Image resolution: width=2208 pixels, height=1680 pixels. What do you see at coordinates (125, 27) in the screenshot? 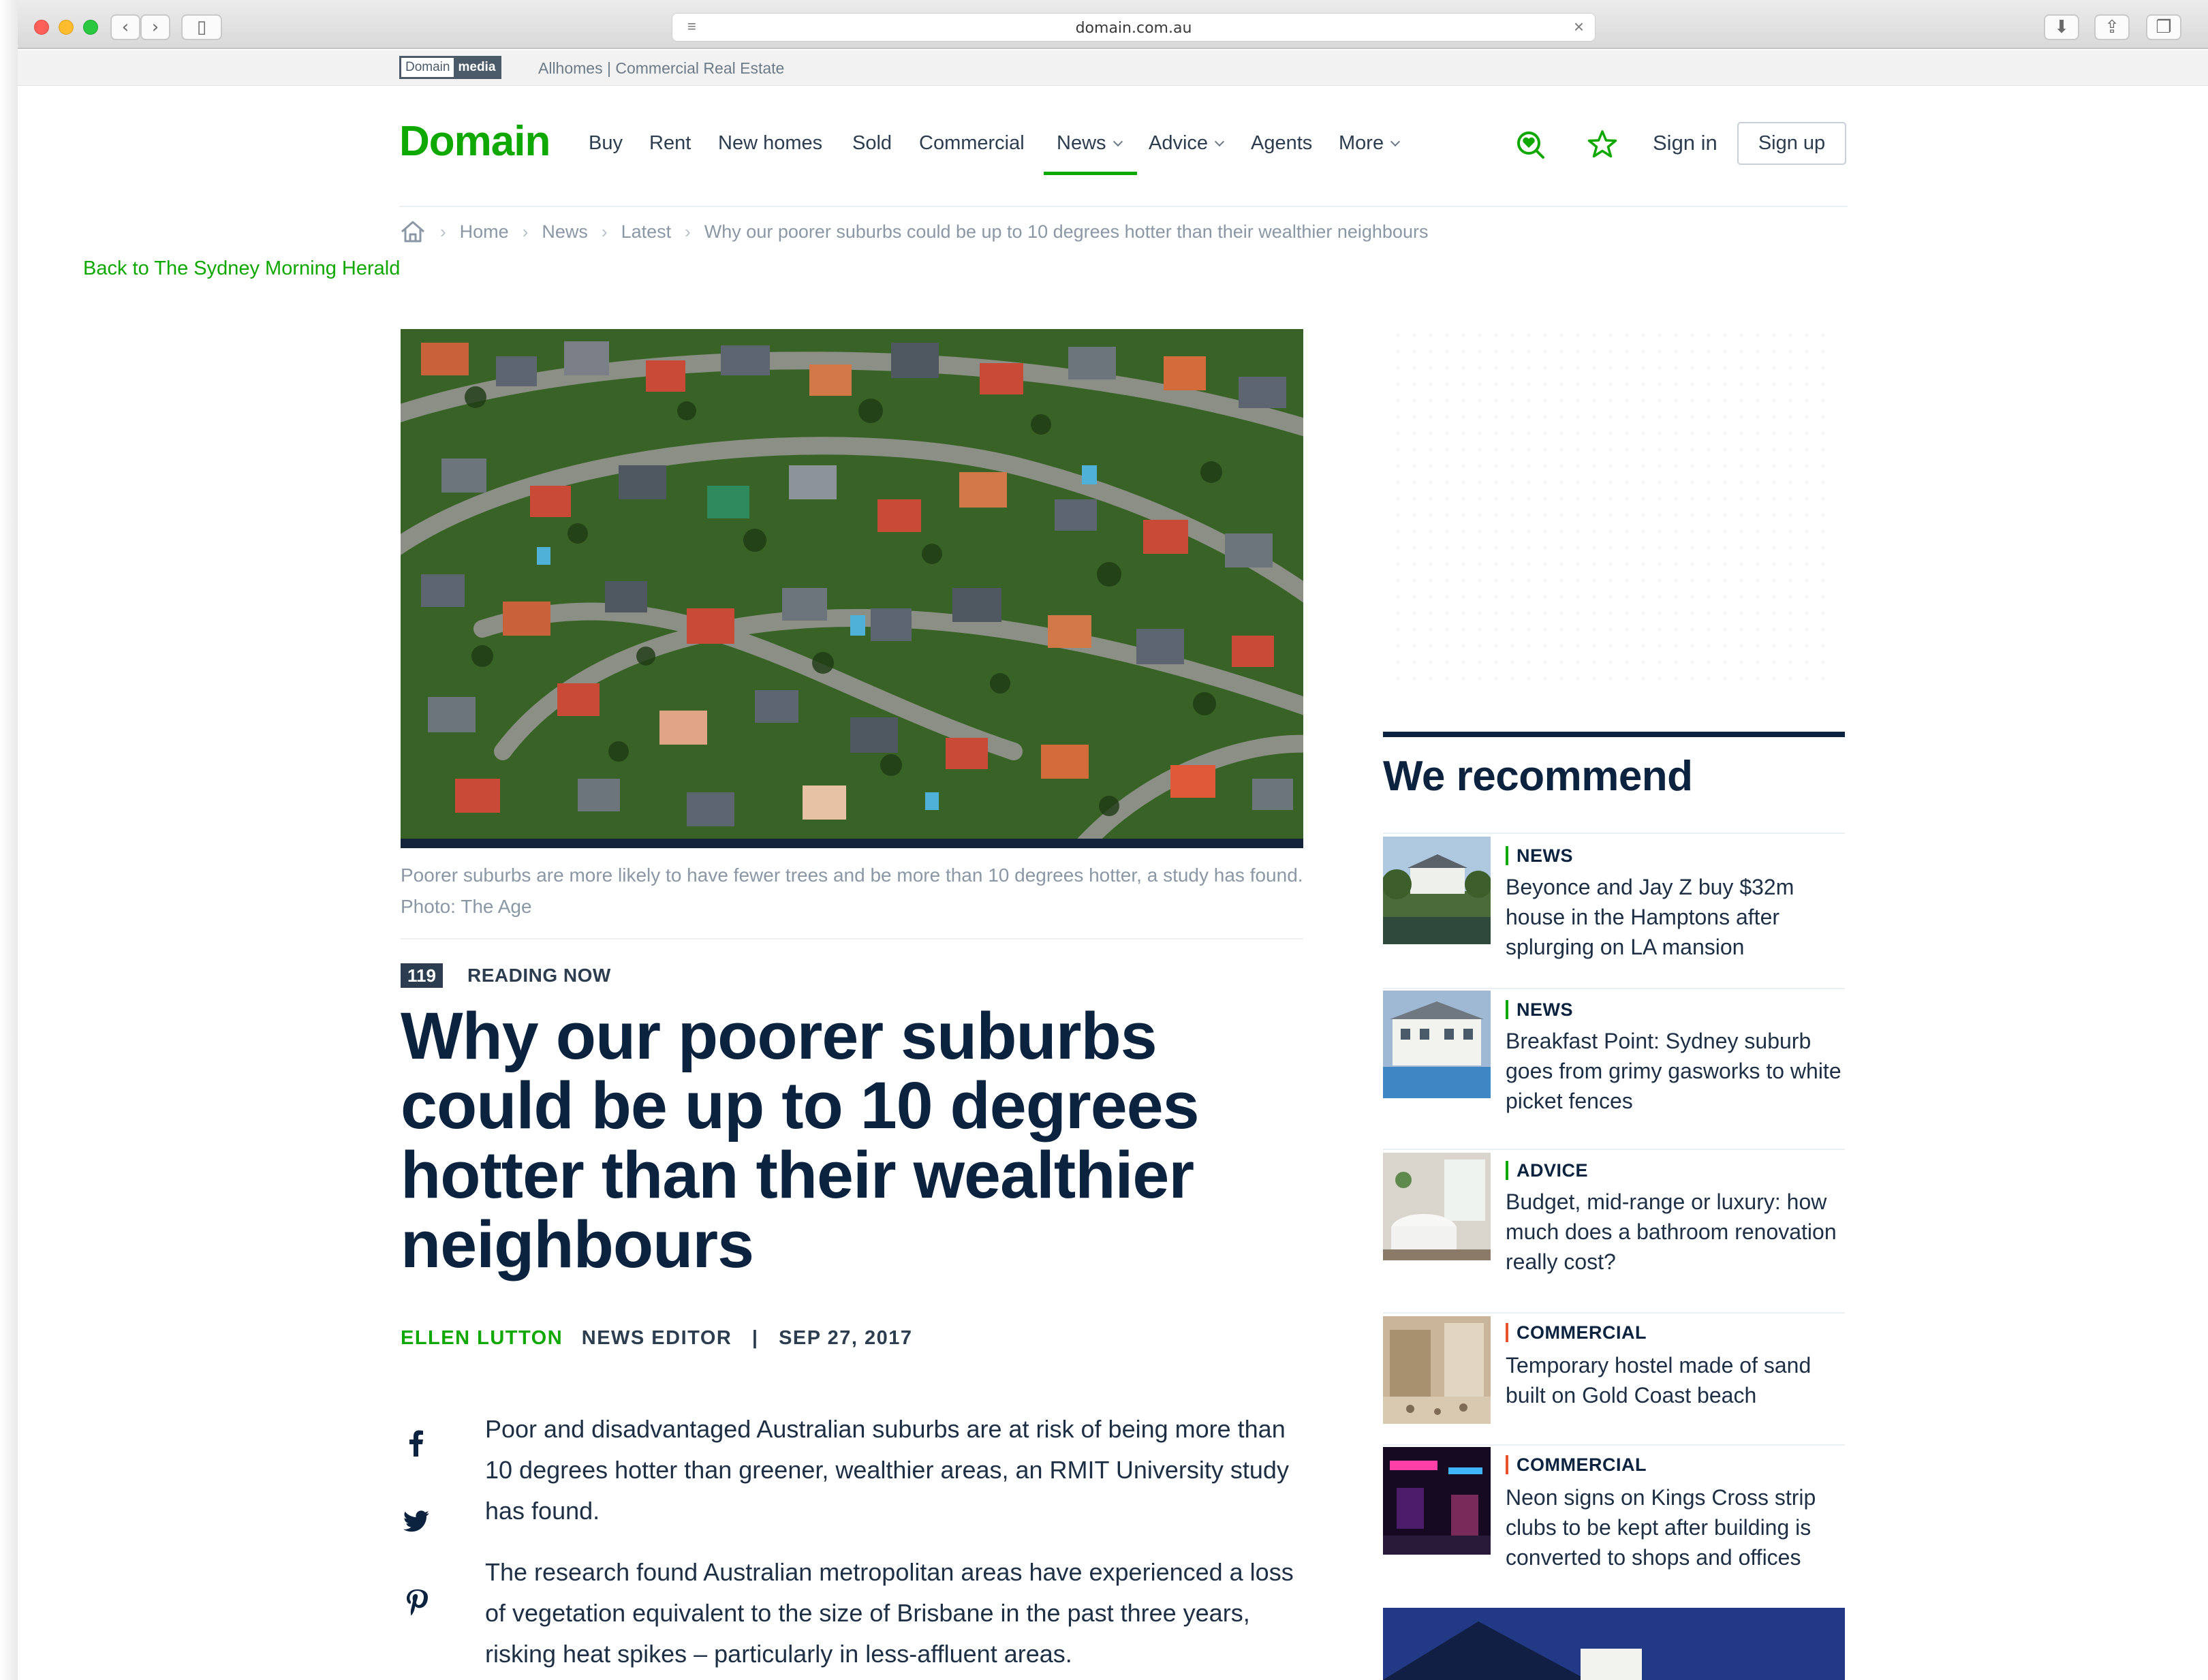
I see `back-arrow-icon: ‹` at bounding box center [125, 27].